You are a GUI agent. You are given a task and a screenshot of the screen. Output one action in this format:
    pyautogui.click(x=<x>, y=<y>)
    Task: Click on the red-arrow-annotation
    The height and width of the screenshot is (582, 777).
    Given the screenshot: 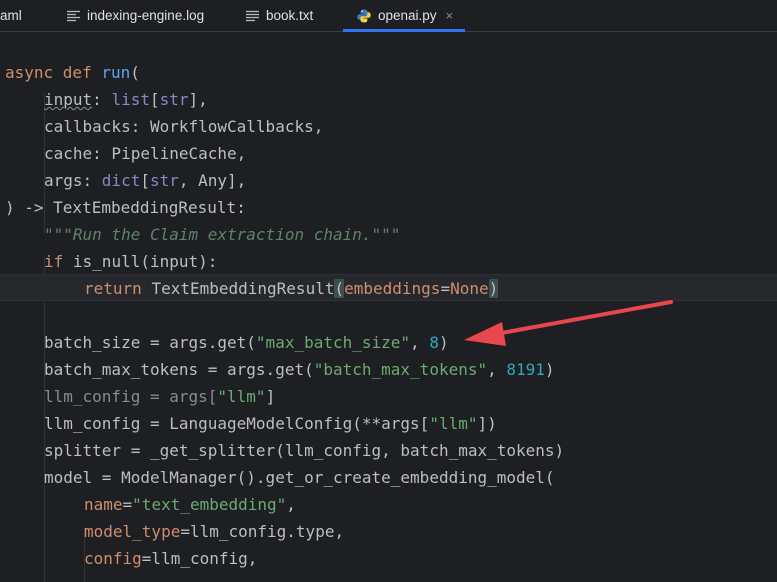 What is the action you would take?
    pyautogui.click(x=568, y=323)
    